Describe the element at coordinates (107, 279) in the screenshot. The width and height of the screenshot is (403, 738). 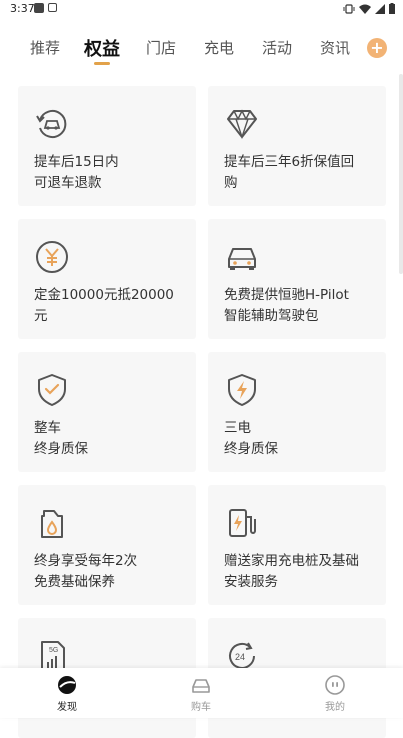
I see `benefit-card-deposit: 定金10000元抵20000 元` at that location.